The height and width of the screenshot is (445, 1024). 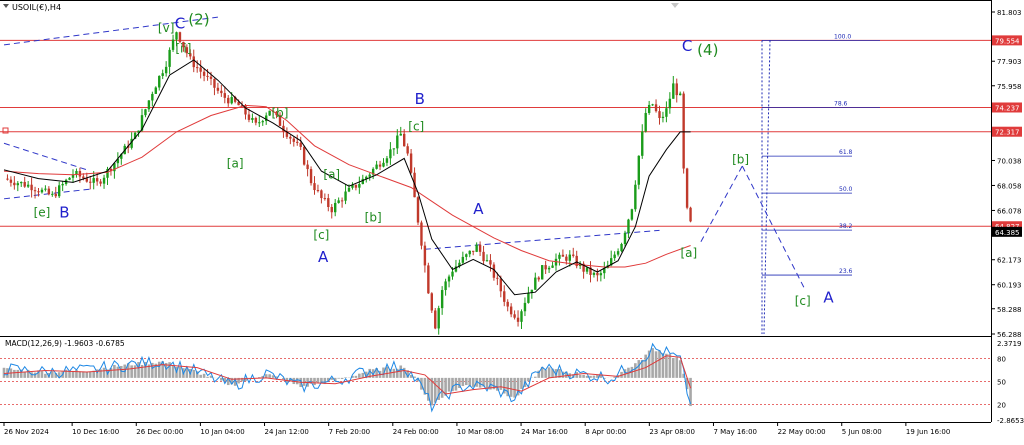 I want to click on price-tick-label: 58.288, so click(x=1009, y=310).